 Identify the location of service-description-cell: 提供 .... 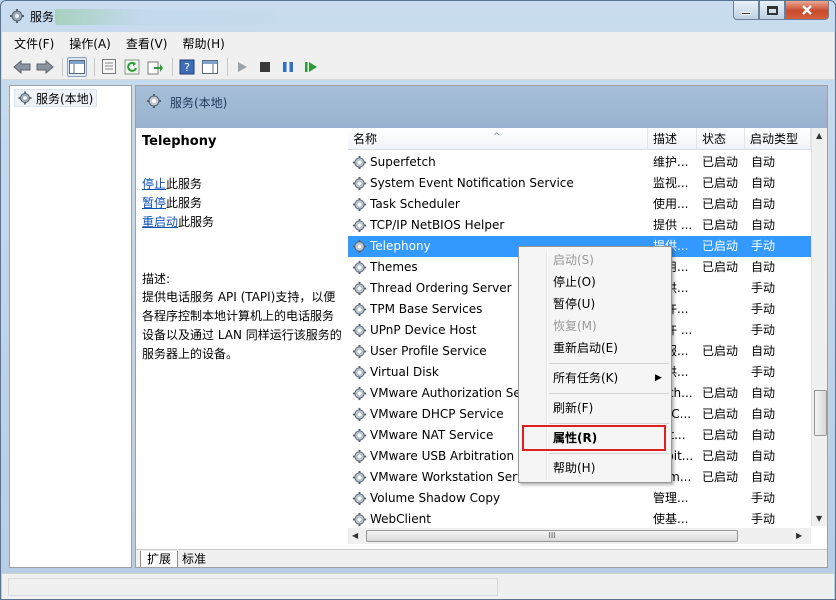
(673, 225).